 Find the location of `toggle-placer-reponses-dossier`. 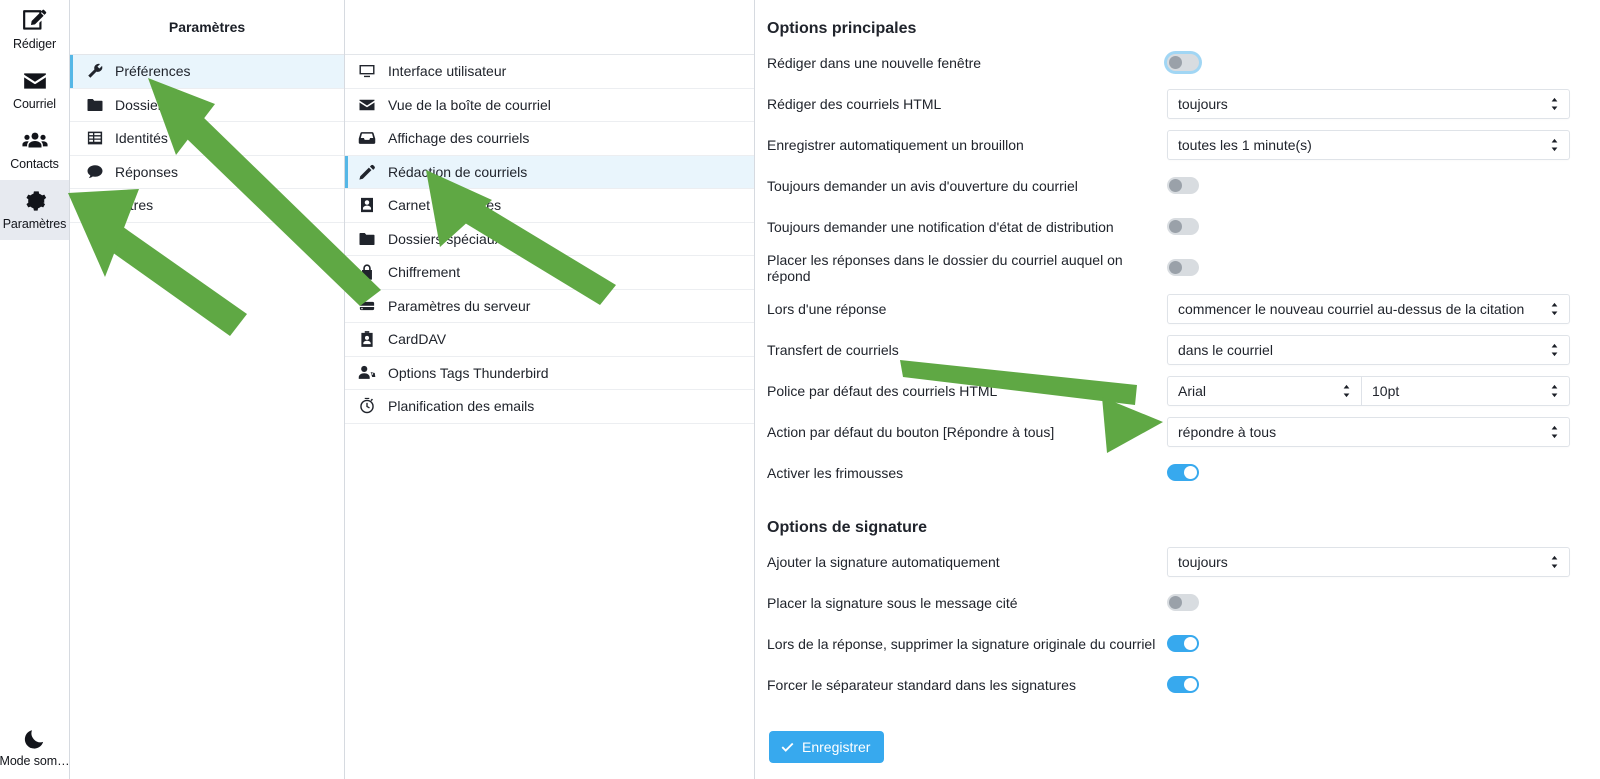

toggle-placer-reponses-dossier is located at coordinates (1183, 267).